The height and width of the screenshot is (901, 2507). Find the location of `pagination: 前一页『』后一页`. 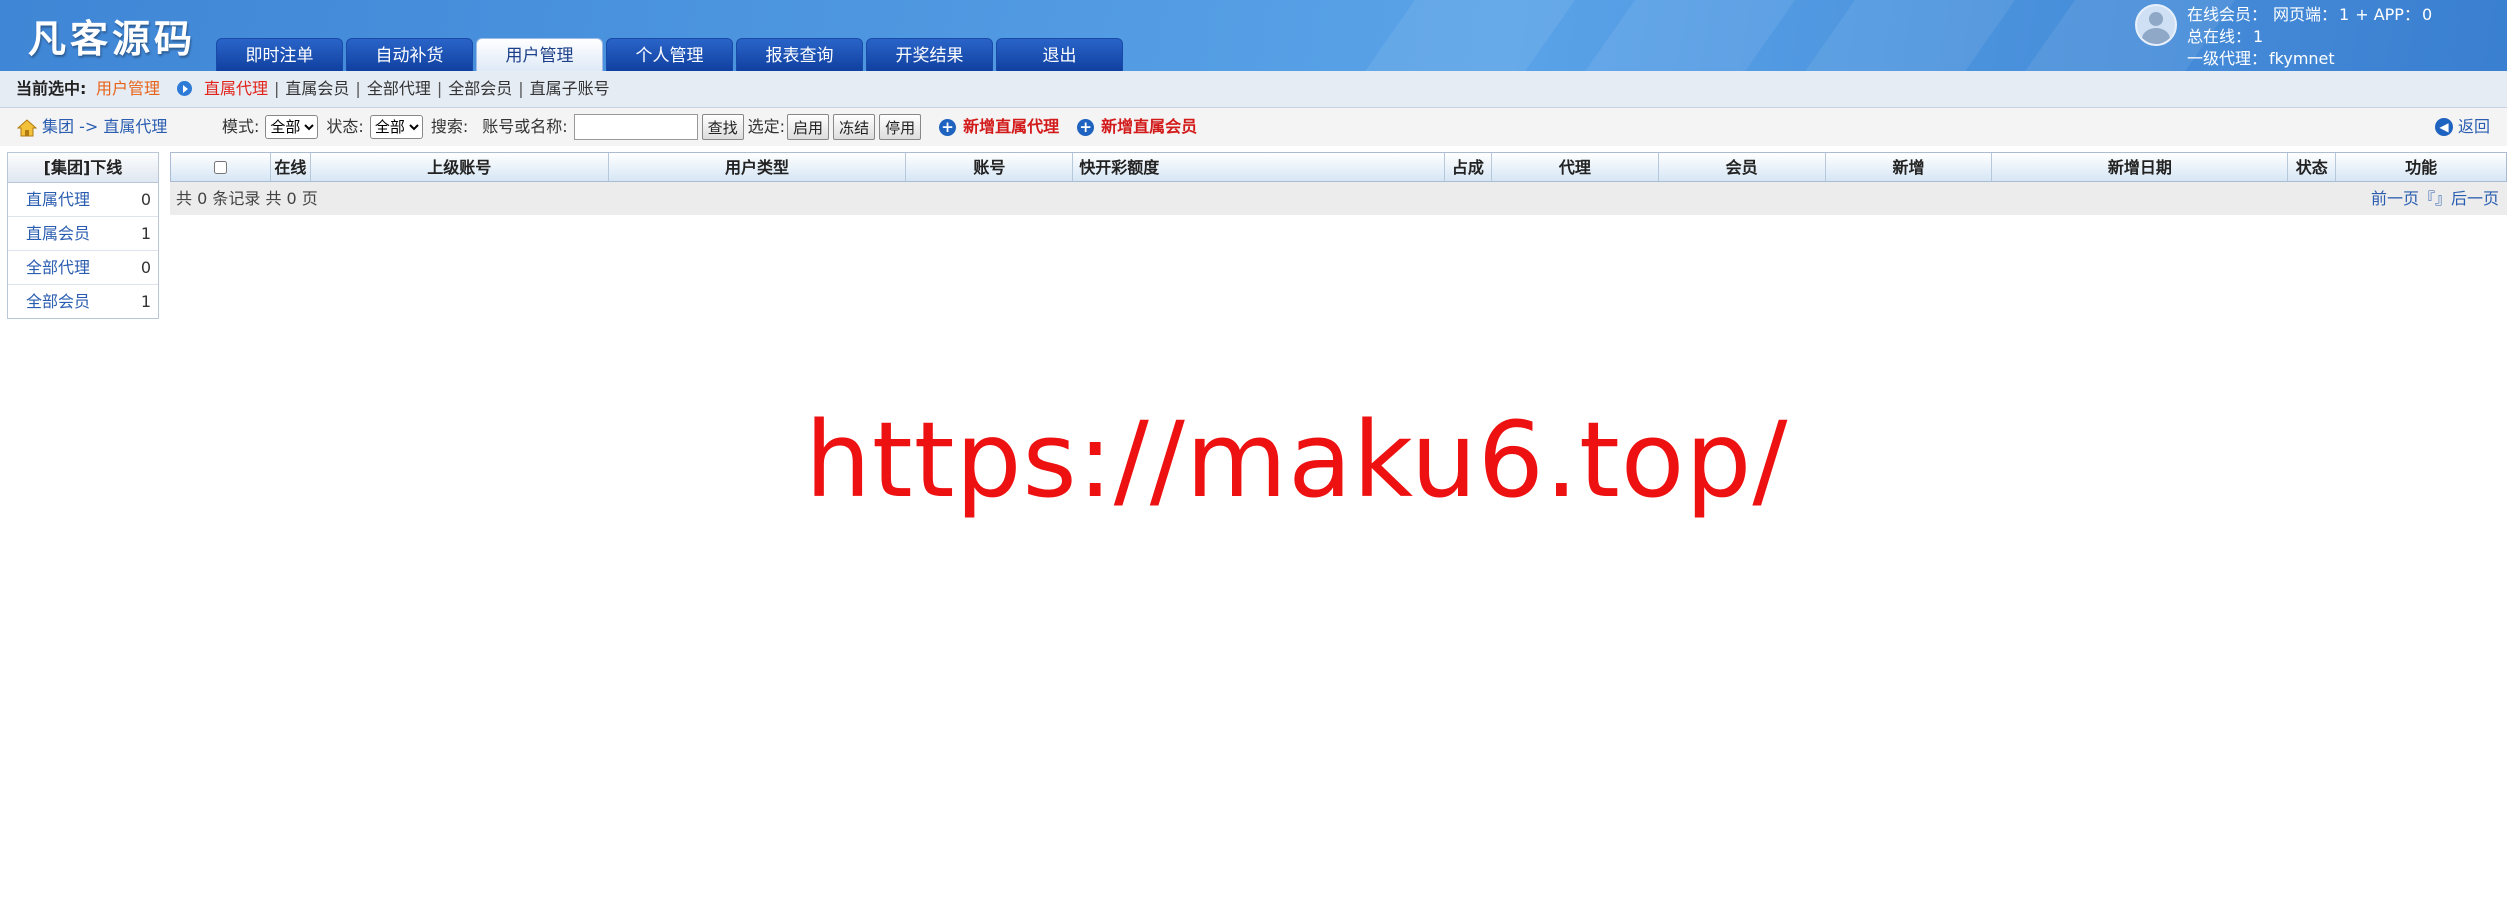

pagination: 前一页『』后一页 is located at coordinates (2435, 198).